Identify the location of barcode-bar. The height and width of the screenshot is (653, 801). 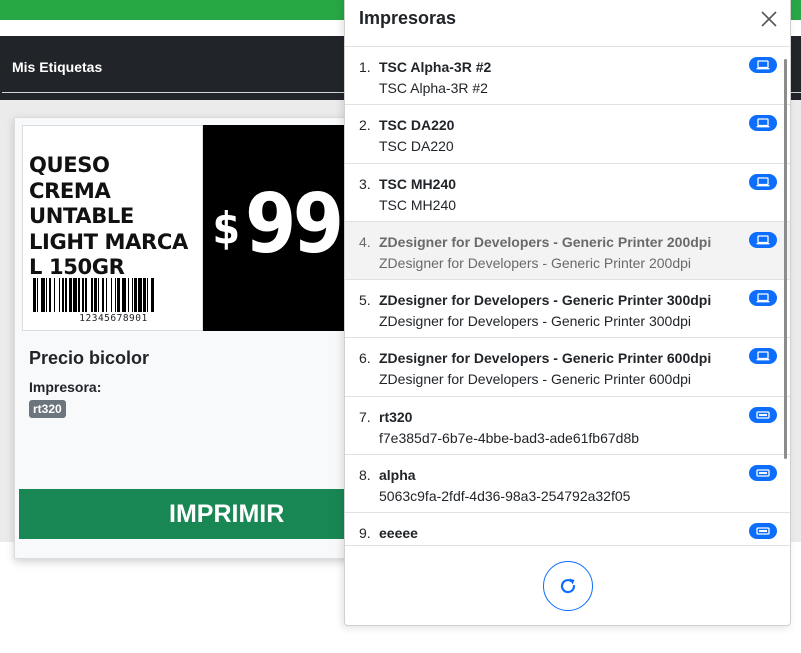
(154, 295).